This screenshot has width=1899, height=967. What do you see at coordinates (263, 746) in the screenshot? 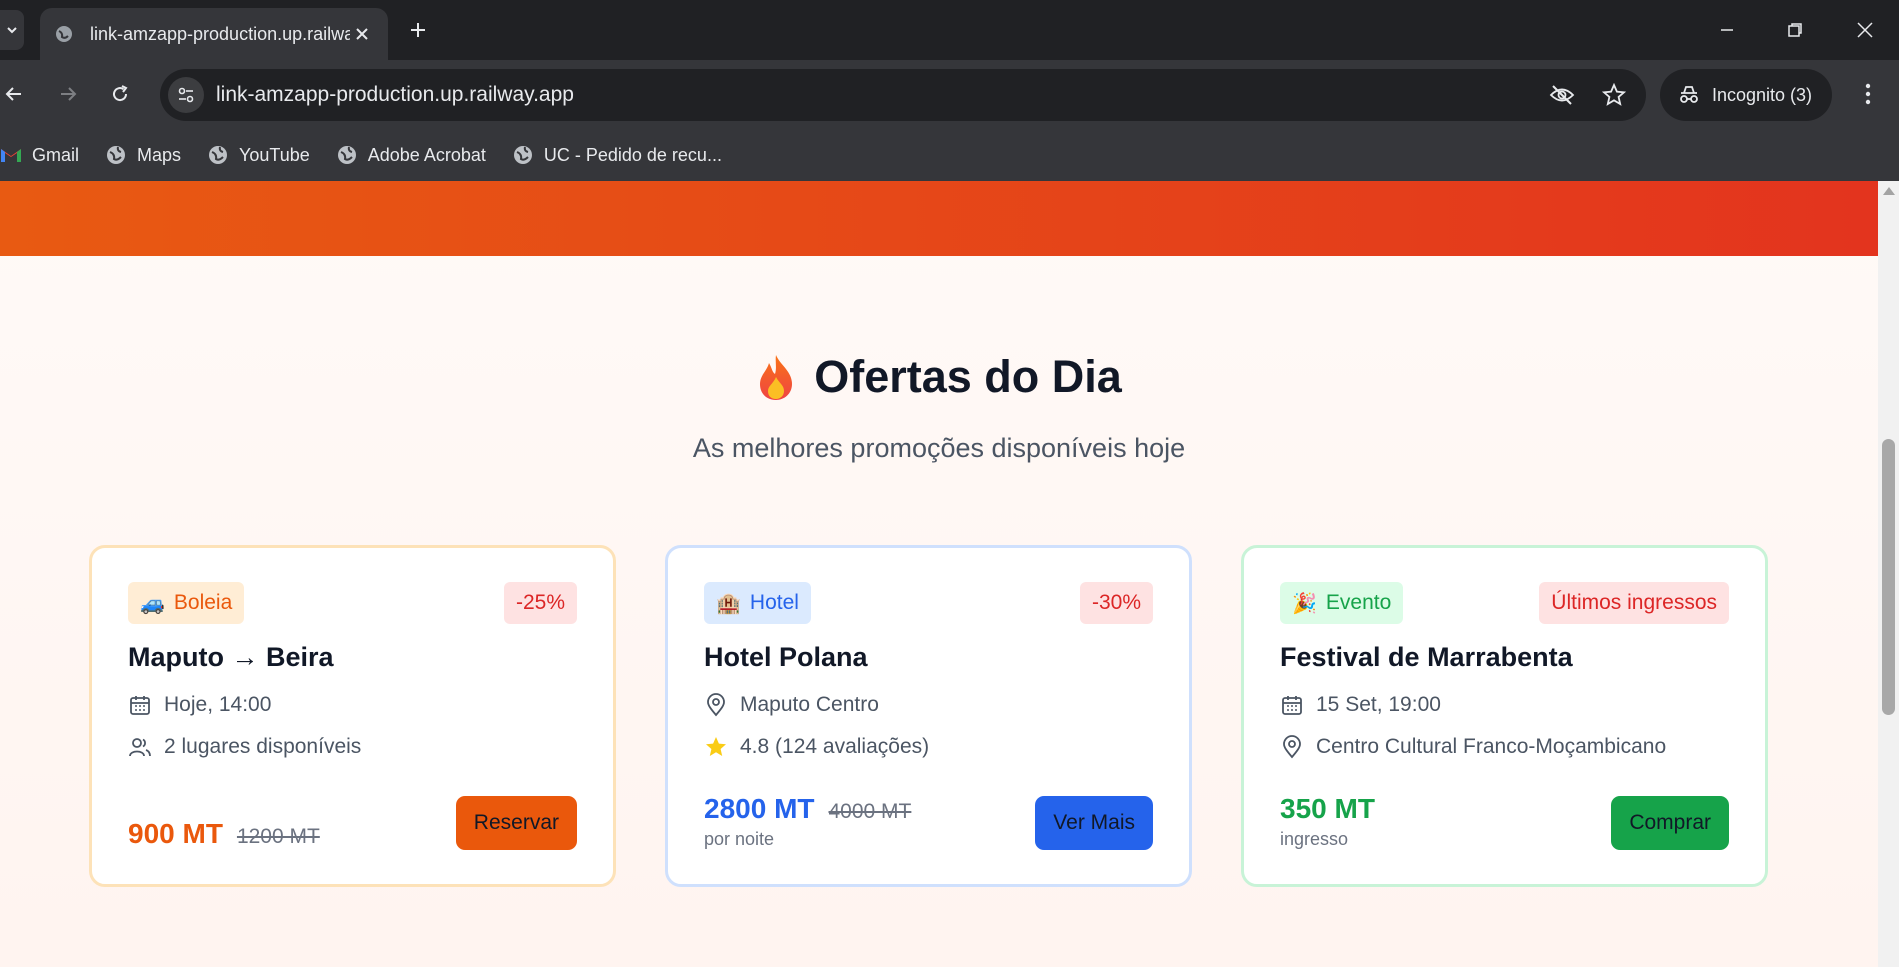
I see `offer-meta-text: 2 lugares disponíveis` at bounding box center [263, 746].